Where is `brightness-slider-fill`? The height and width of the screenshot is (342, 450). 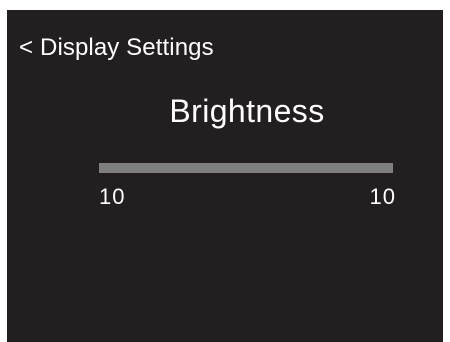
brightness-slider-fill is located at coordinates (246, 168).